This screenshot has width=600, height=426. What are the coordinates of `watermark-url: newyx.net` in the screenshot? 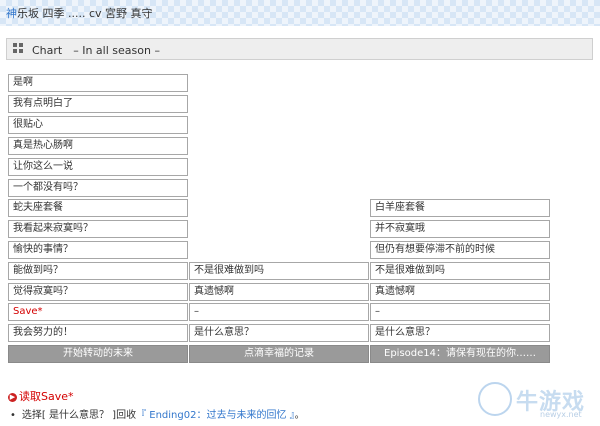 It's located at (561, 414).